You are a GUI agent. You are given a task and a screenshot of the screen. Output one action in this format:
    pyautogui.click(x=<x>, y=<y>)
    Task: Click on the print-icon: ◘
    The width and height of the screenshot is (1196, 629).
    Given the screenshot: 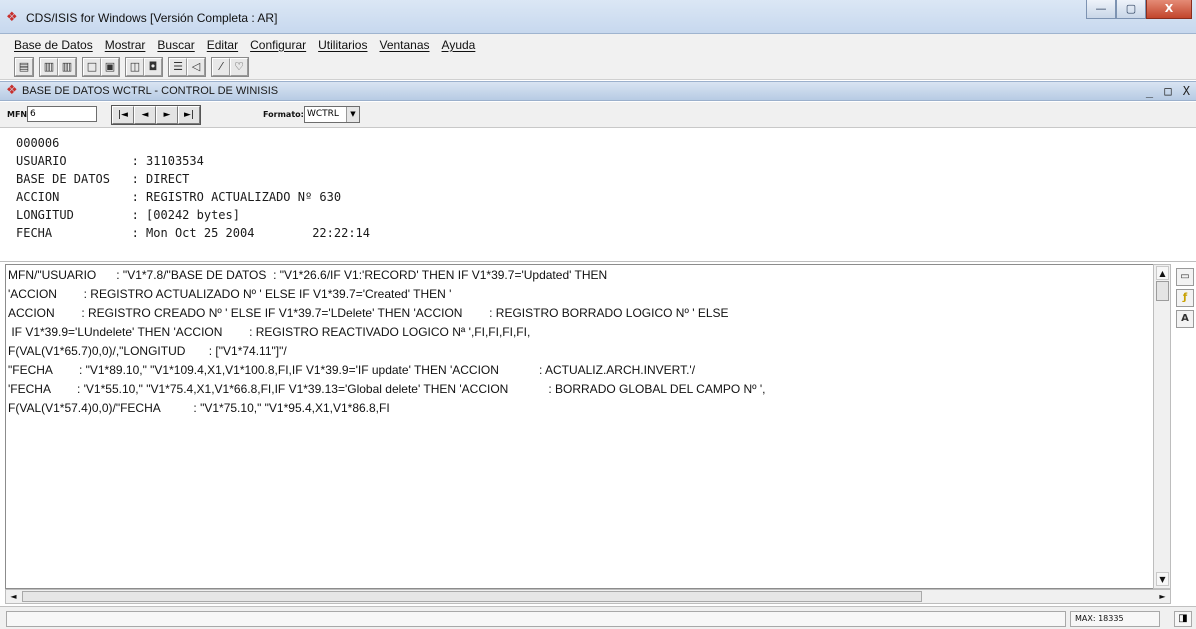 What is the action you would take?
    pyautogui.click(x=153, y=67)
    